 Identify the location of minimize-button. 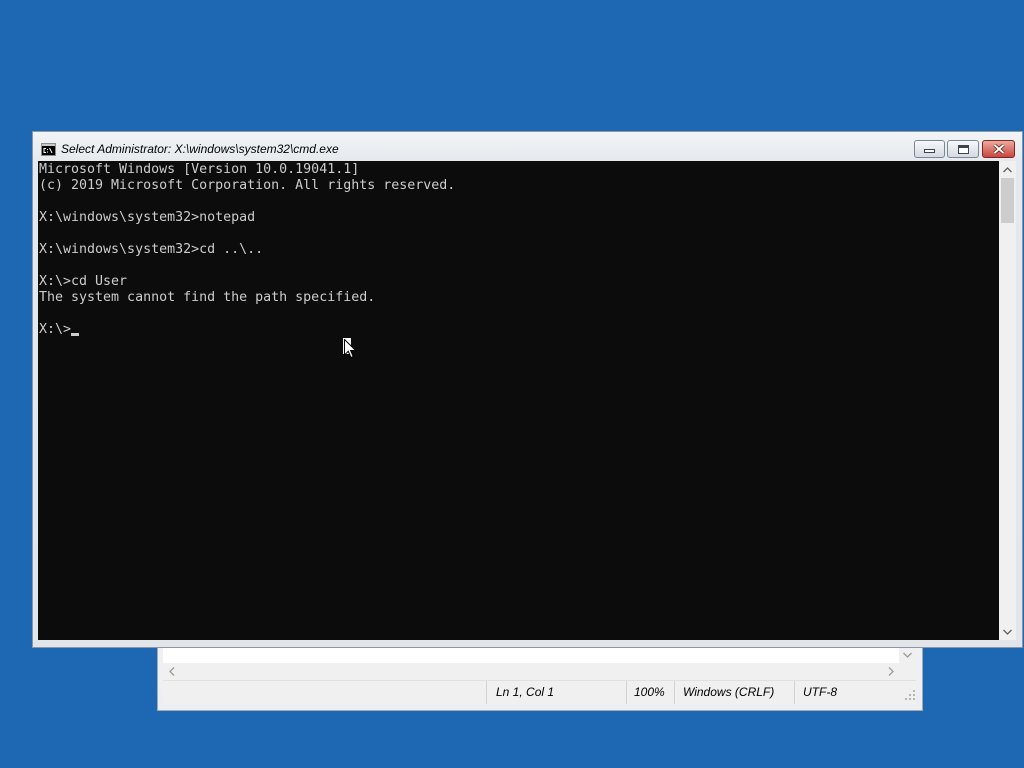
(929, 149).